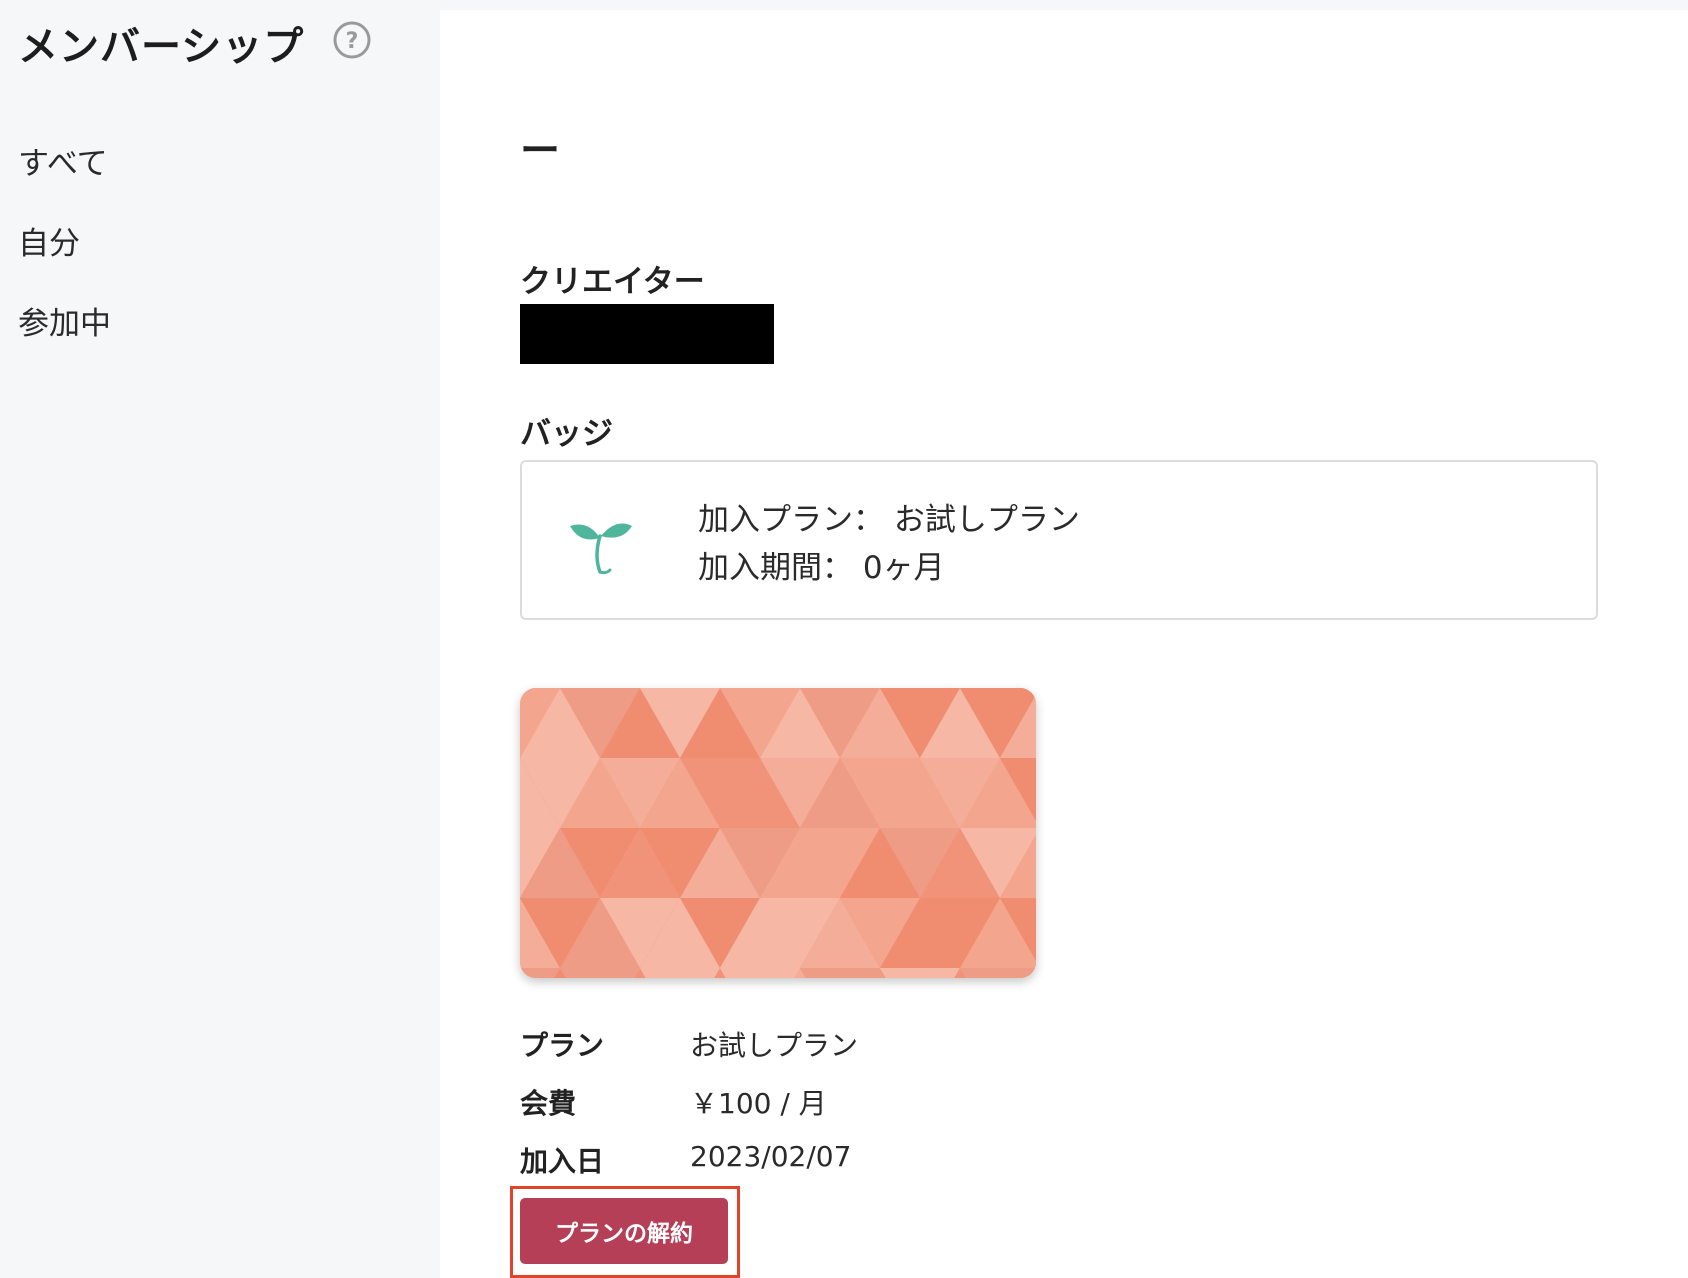 This screenshot has height=1278, width=1688. What do you see at coordinates (821, 568) in the screenshot?
I see `badge-period-line: 加入期間： 0ヶ月` at bounding box center [821, 568].